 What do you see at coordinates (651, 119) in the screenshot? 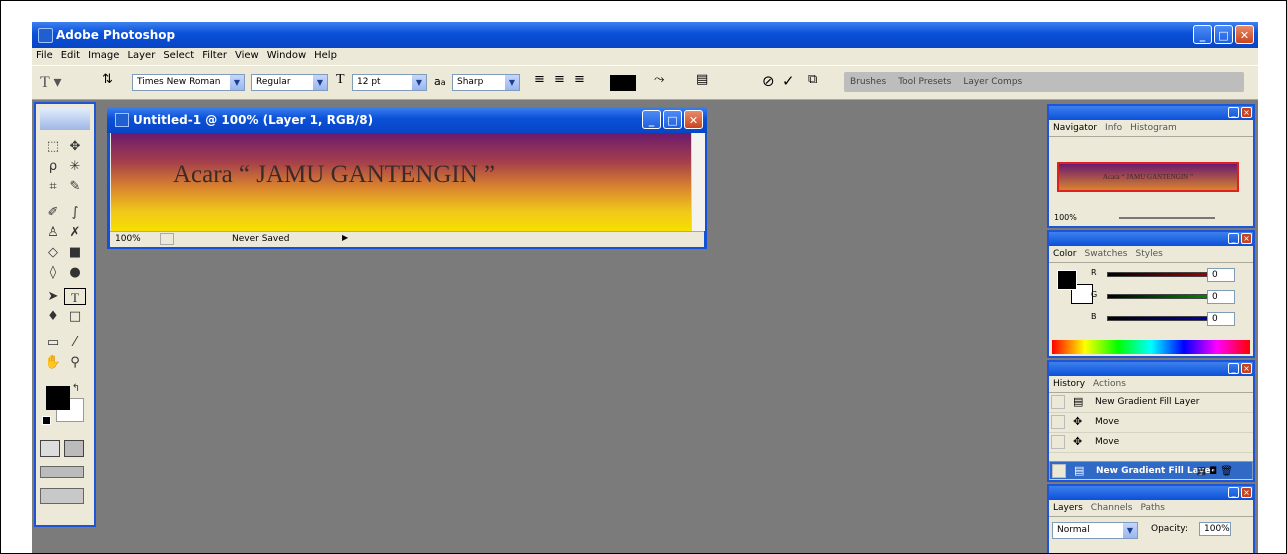
I see `doc-minimize-button: _` at bounding box center [651, 119].